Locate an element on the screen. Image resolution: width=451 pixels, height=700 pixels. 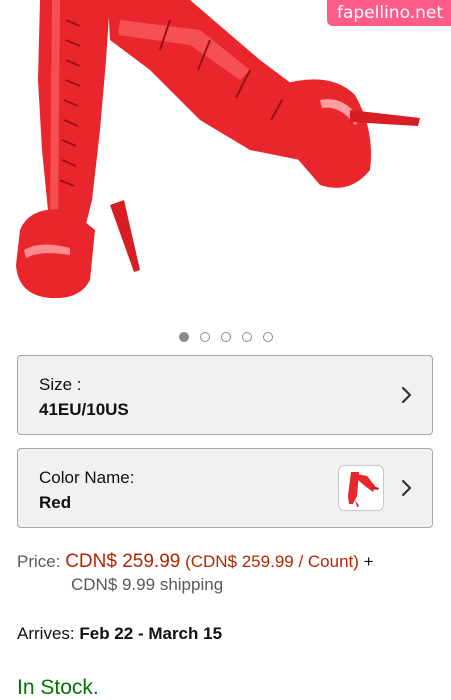
color-swatch is located at coordinates (361, 488).